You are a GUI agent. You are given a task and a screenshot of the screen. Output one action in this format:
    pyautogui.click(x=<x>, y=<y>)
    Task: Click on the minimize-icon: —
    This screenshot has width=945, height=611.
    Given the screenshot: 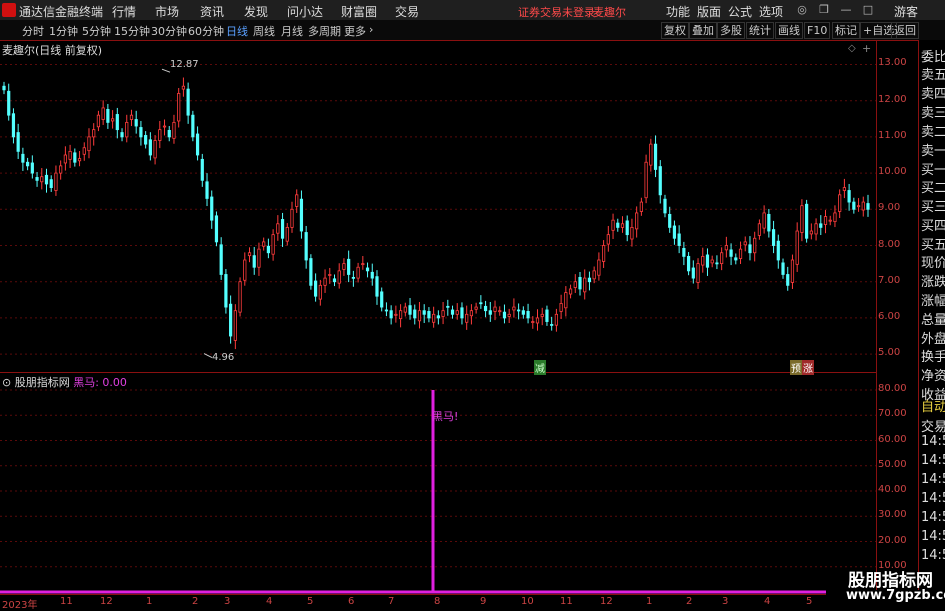 What is the action you would take?
    pyautogui.click(x=846, y=10)
    